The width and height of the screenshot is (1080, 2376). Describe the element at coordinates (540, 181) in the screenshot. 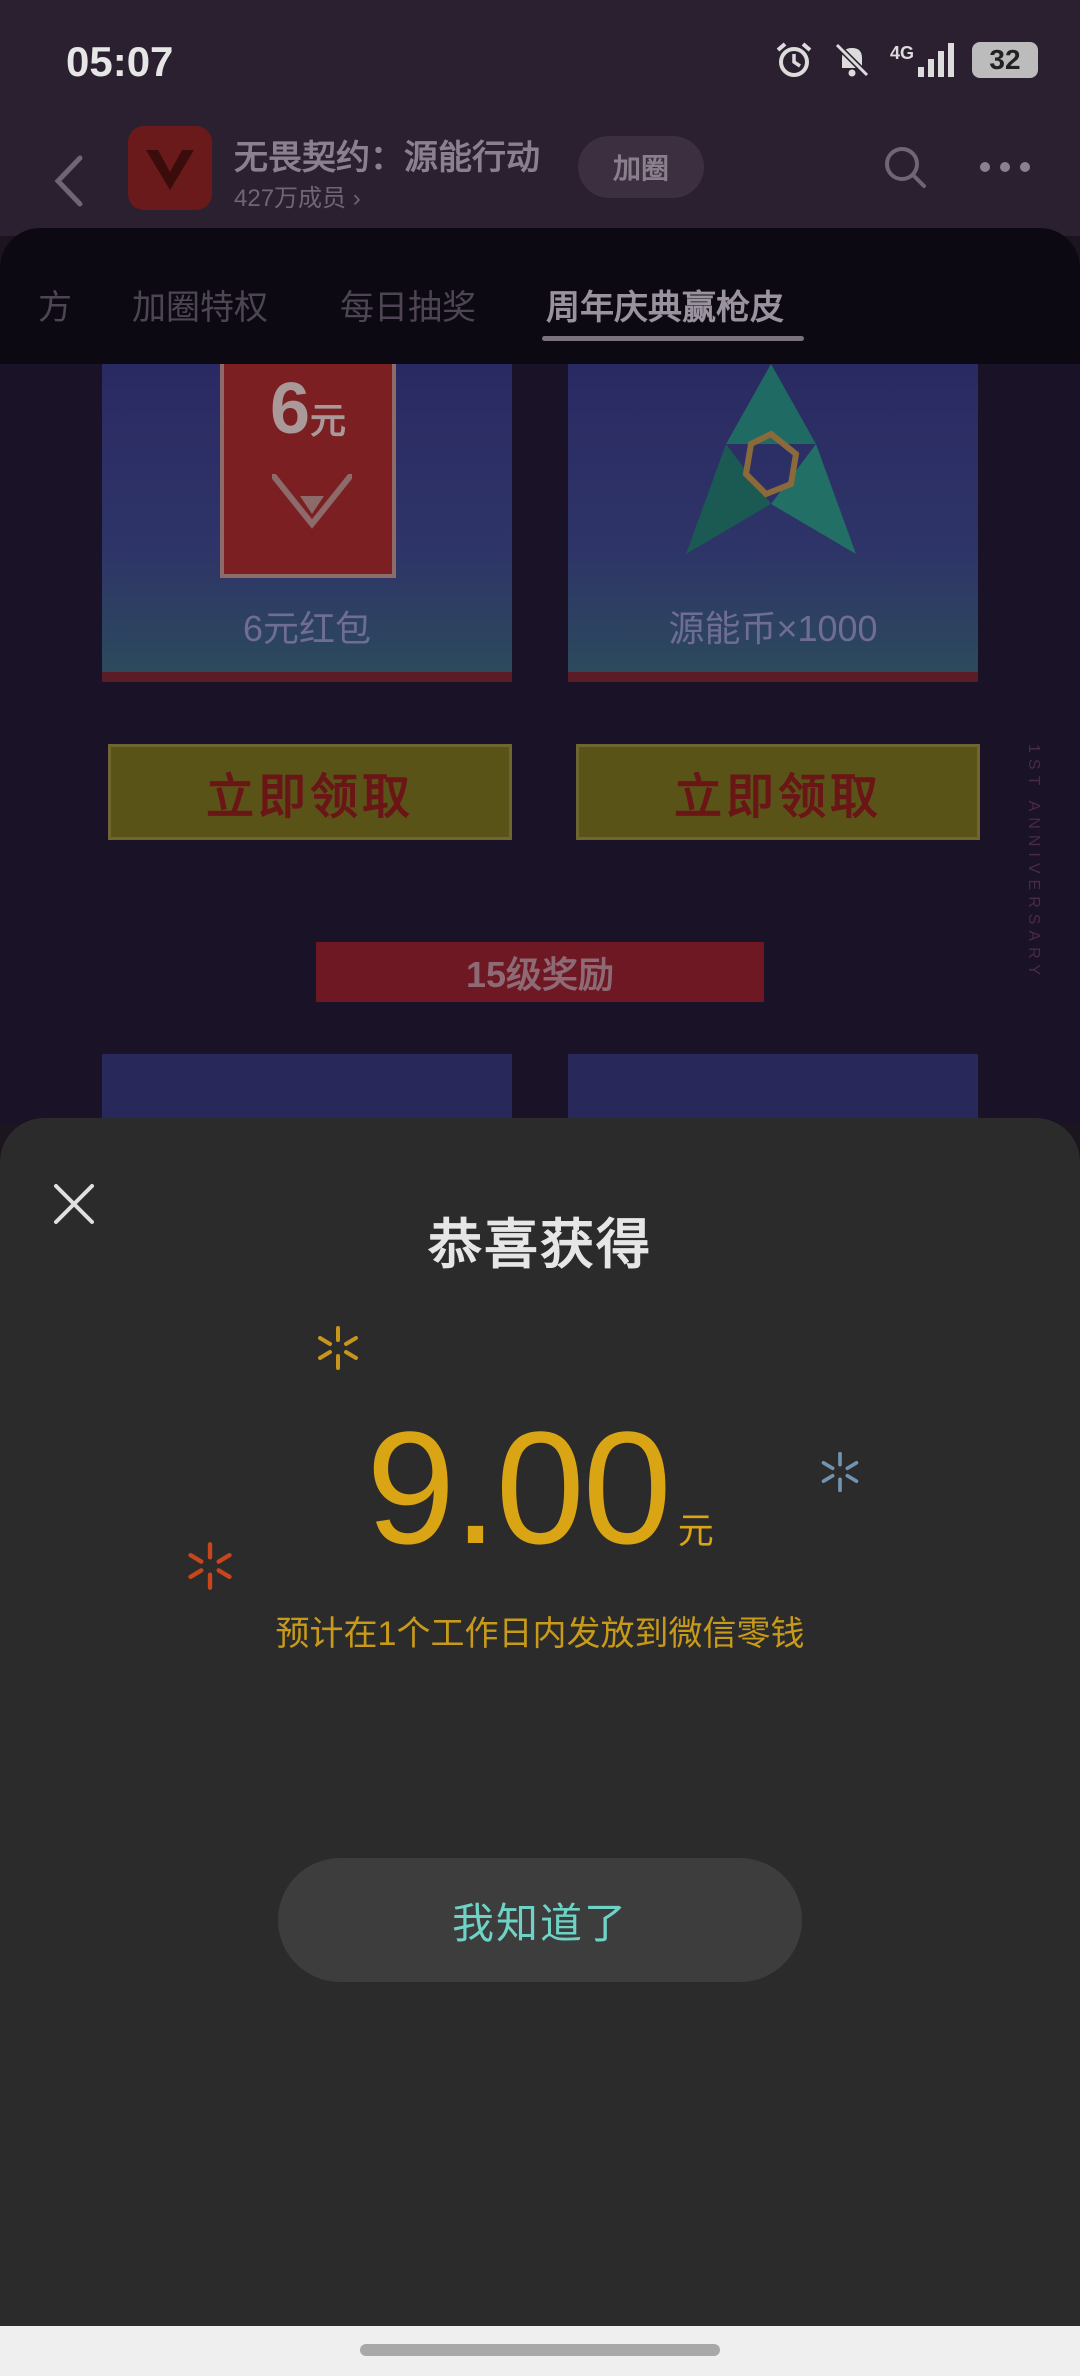

I see `app-header: 无畏契约：源能行动 427万成员 › 加圈` at that location.